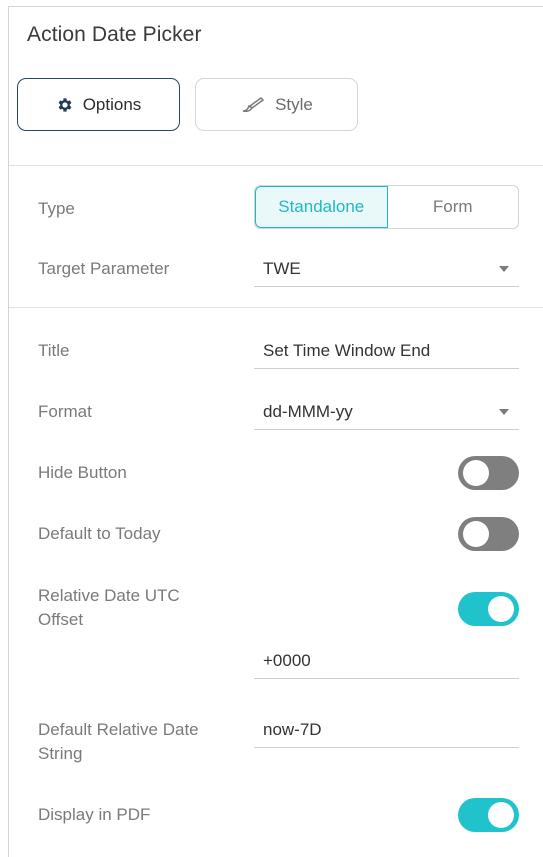 The image size is (543, 857). Describe the element at coordinates (282, 268) in the screenshot. I see `target-parameter-value: TWE` at that location.